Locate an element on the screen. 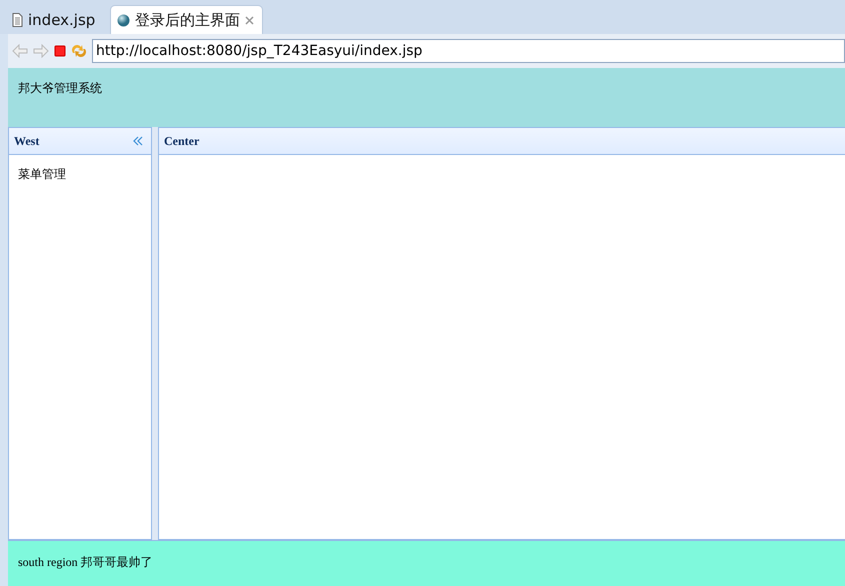  editor-tab: index.jsp is located at coordinates (56, 19).